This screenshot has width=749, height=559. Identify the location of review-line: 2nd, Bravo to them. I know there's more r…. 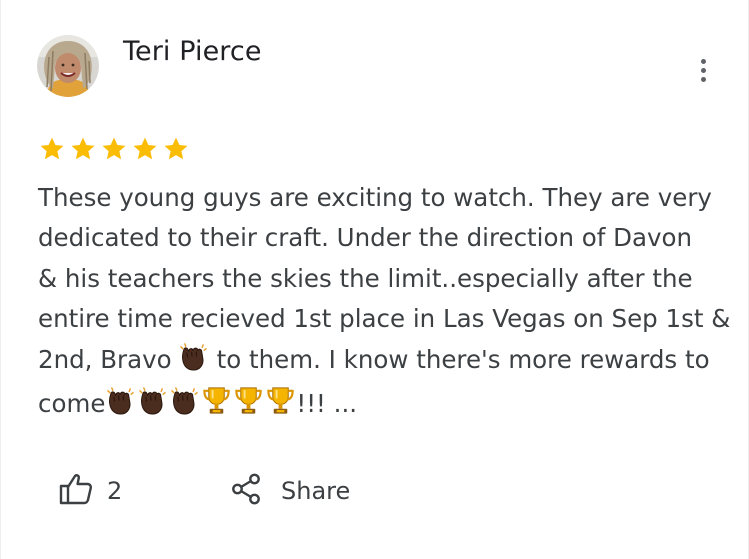
(383, 362).